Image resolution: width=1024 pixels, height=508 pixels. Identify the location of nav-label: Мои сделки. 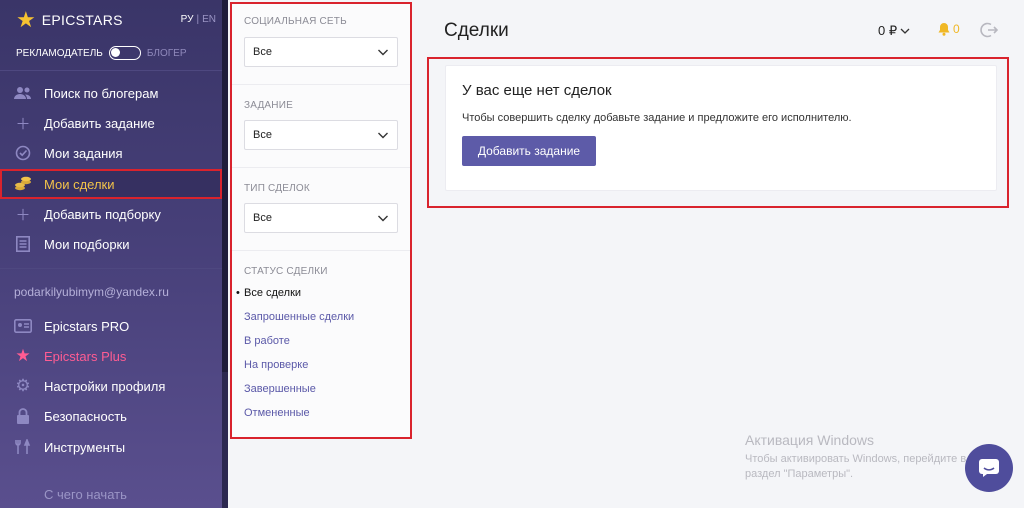
(79, 184).